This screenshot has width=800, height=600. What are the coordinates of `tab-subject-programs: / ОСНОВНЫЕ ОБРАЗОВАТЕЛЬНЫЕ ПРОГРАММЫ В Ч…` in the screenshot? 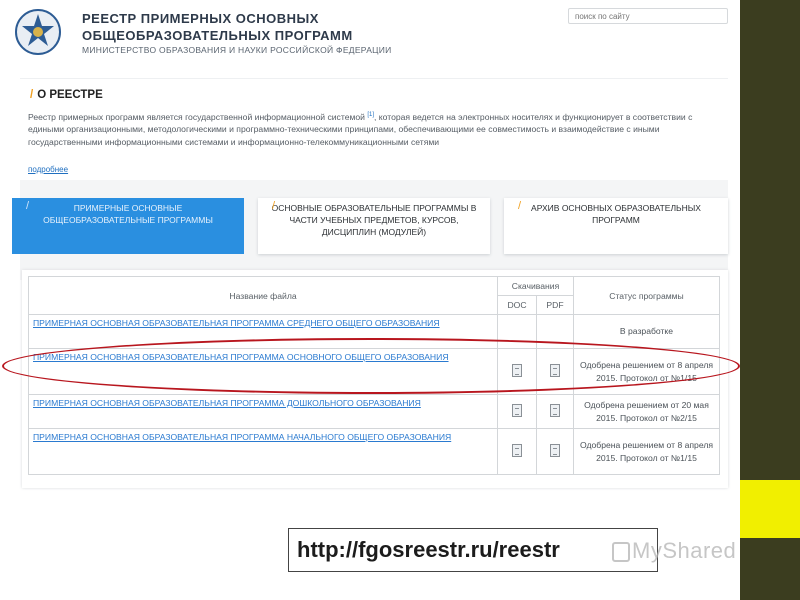 It's located at (374, 226).